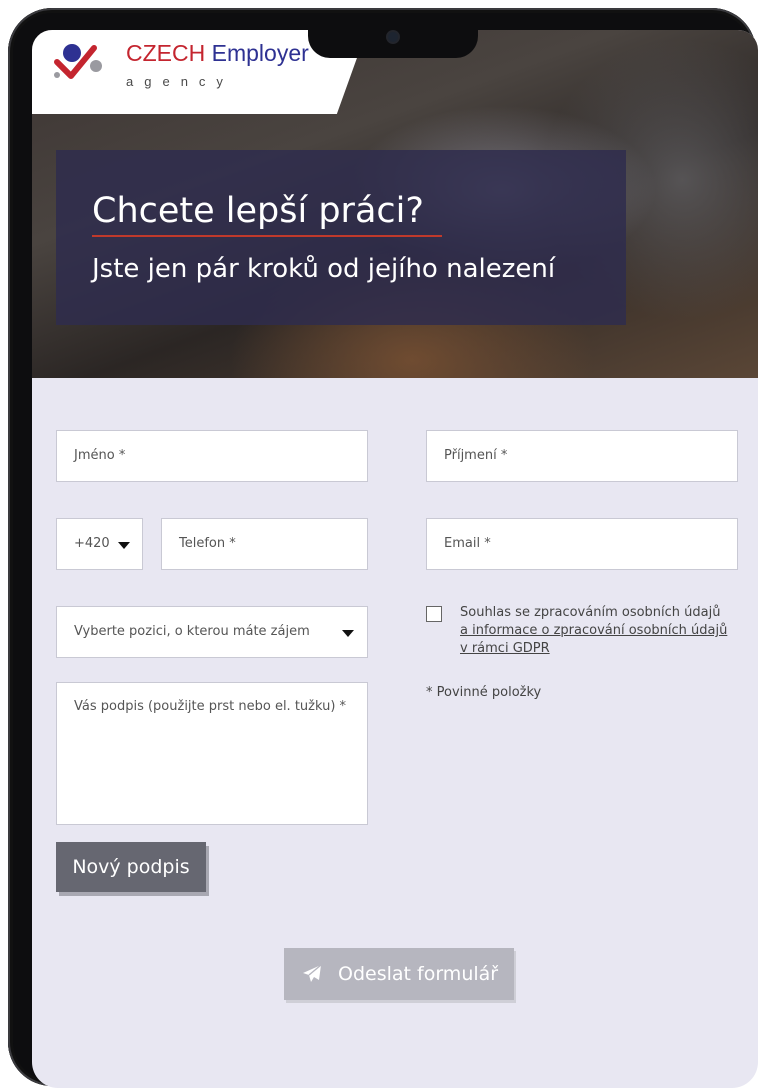  I want to click on position-placeholder: Vyberte pozici, o kterou máte zájem, so click(192, 631).